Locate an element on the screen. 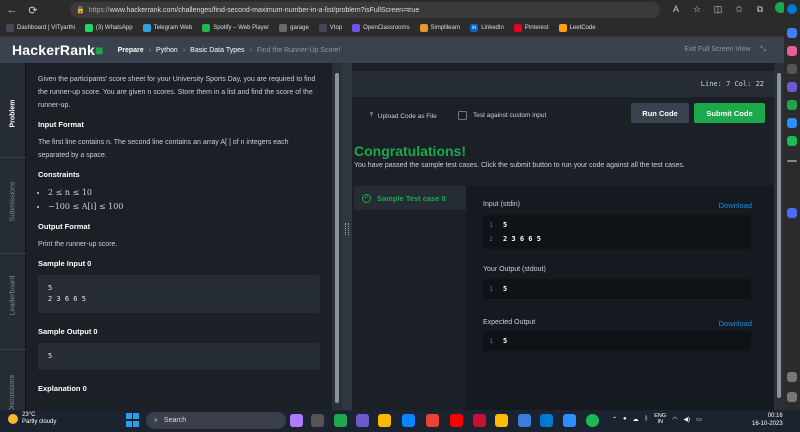 The height and width of the screenshot is (432, 800). bluetooth-icon: ᛒ is located at coordinates (647, 419).